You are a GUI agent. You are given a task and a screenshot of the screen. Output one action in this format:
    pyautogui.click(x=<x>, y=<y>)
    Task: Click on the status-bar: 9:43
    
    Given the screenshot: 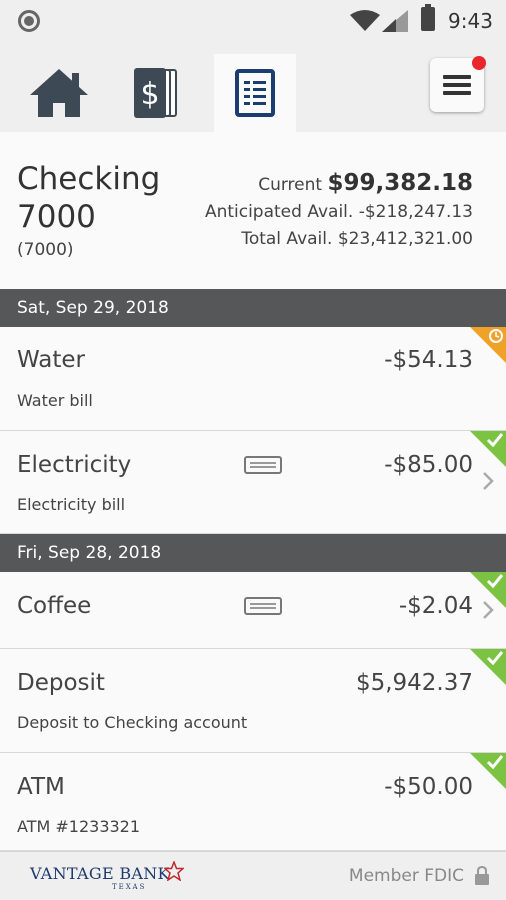 What is the action you would take?
    pyautogui.click(x=253, y=21)
    